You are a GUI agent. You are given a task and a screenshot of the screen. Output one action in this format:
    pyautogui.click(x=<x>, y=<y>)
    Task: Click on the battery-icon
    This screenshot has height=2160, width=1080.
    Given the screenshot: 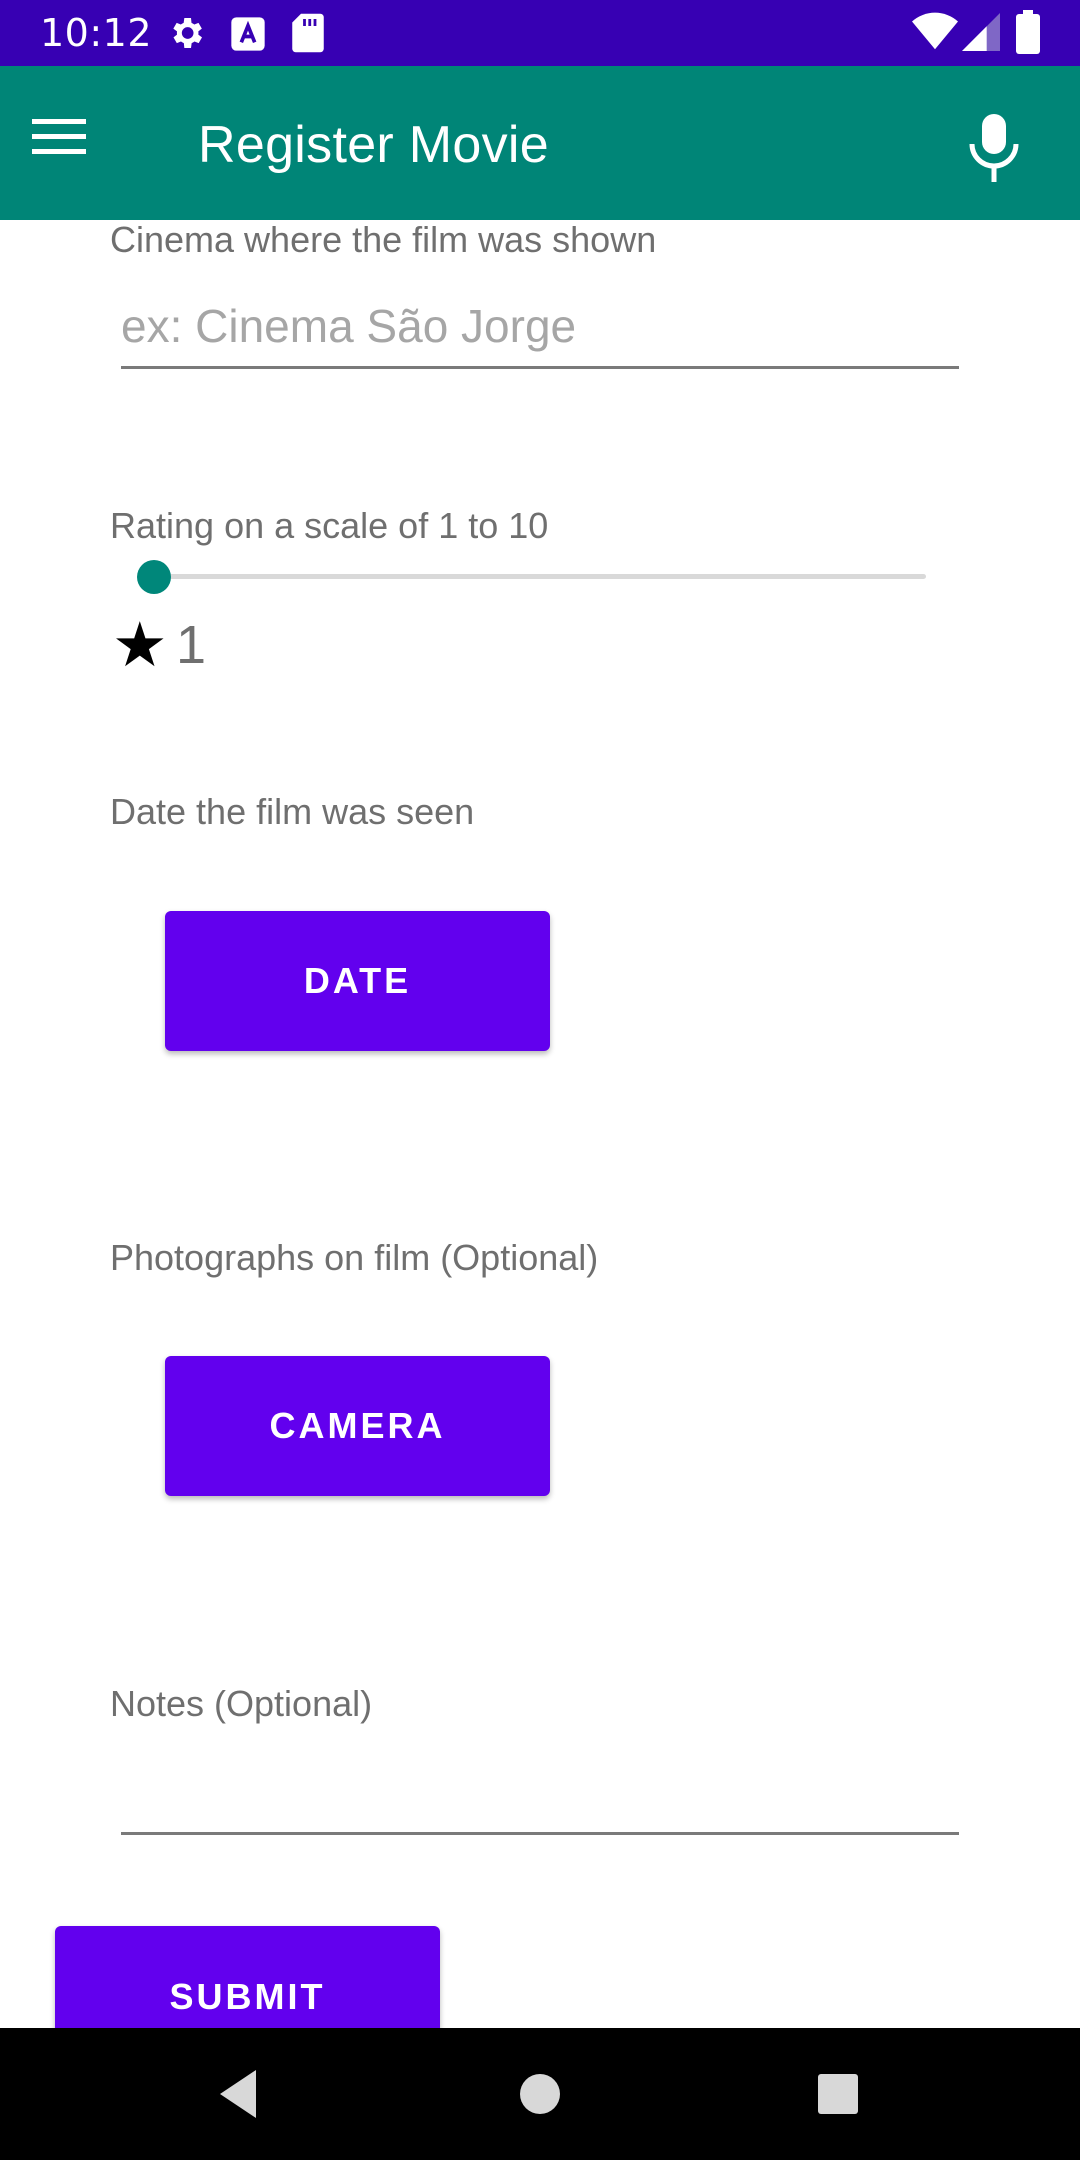 What is the action you would take?
    pyautogui.click(x=1028, y=32)
    